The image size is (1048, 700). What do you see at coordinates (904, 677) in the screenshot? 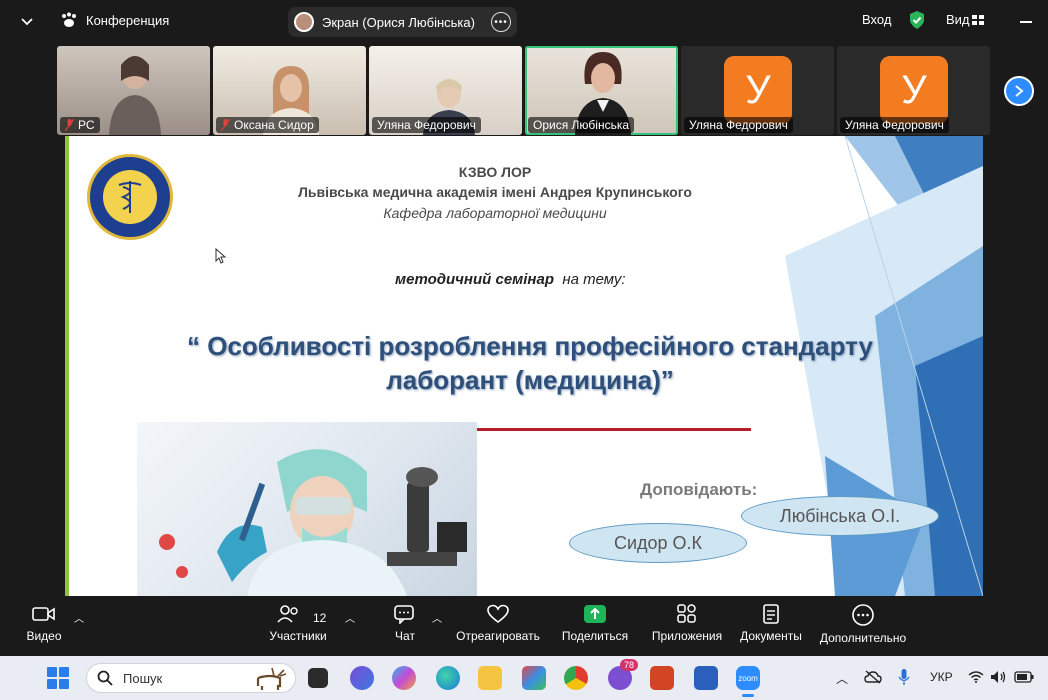
I see `microphone-icon` at bounding box center [904, 677].